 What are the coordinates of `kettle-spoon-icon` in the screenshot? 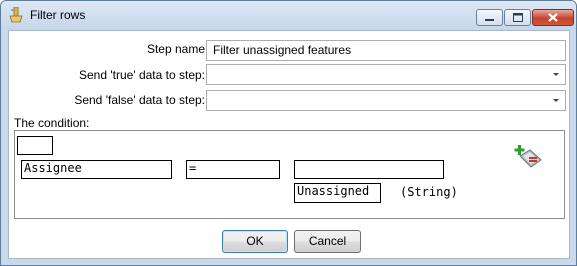 It's located at (16, 15).